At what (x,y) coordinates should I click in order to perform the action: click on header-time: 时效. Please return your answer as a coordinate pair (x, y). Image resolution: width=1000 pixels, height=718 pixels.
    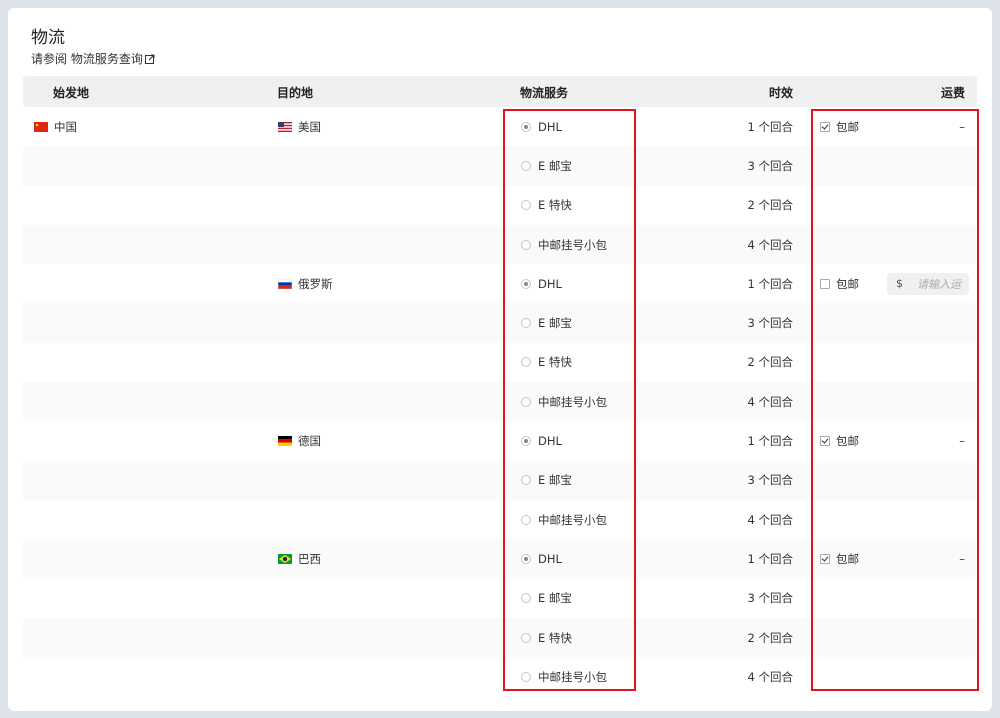
    Looking at the image, I should click on (780, 93).